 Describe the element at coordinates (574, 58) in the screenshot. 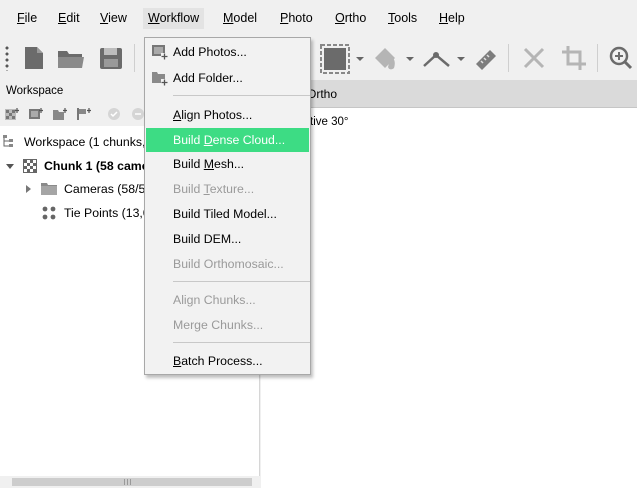

I see `crop-icon` at that location.